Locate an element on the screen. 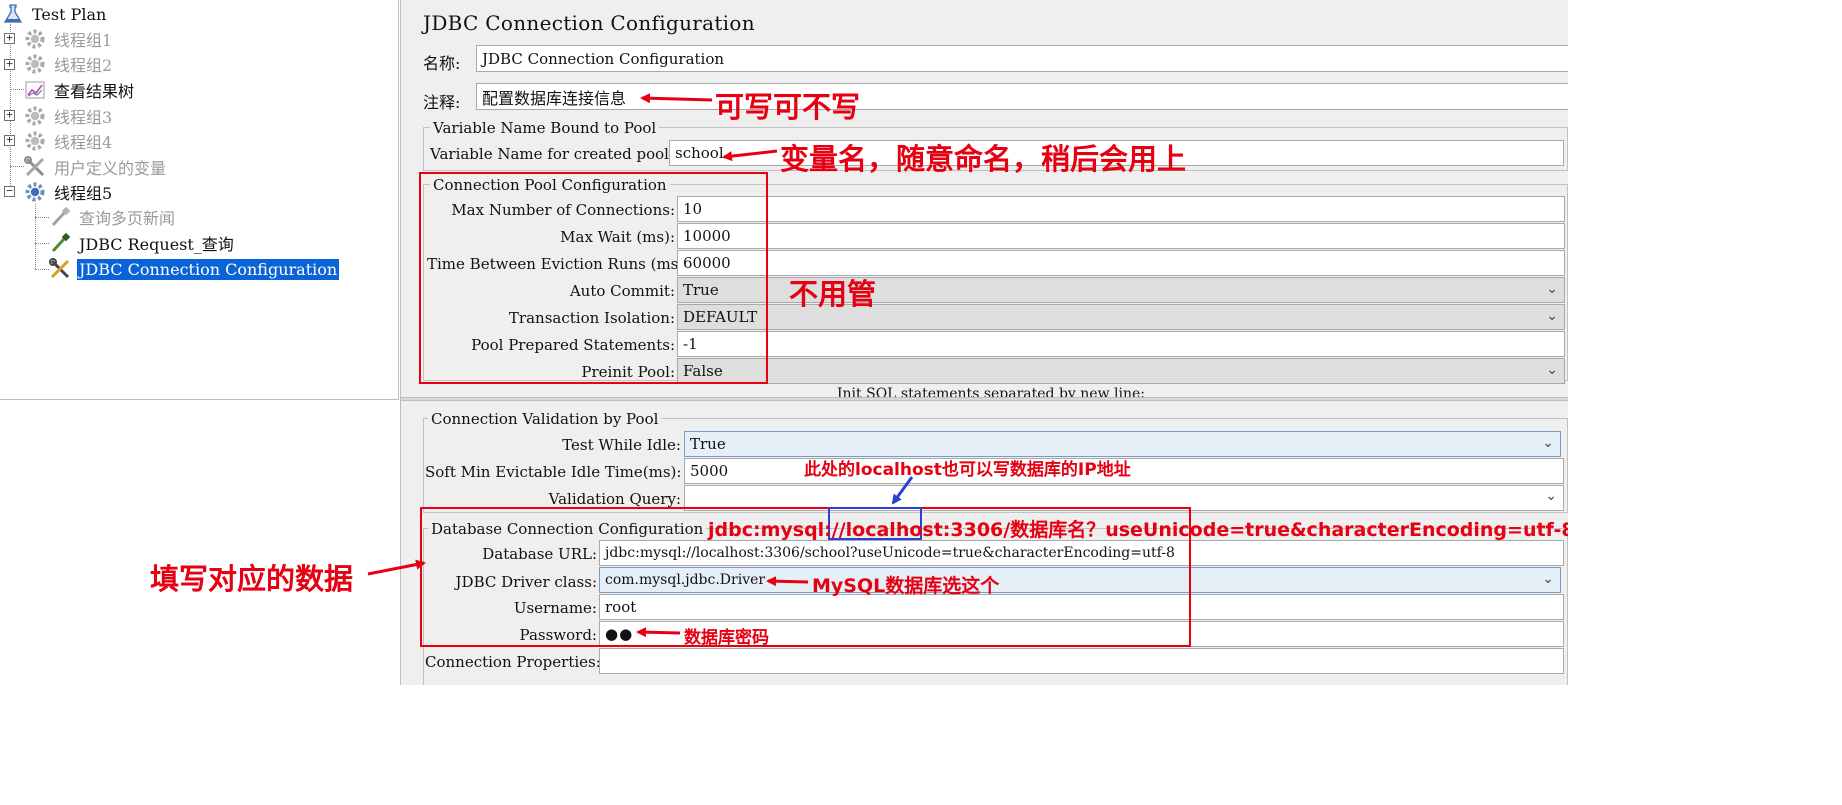  preinit-pool-select: False ⌄ is located at coordinates (1121, 371).